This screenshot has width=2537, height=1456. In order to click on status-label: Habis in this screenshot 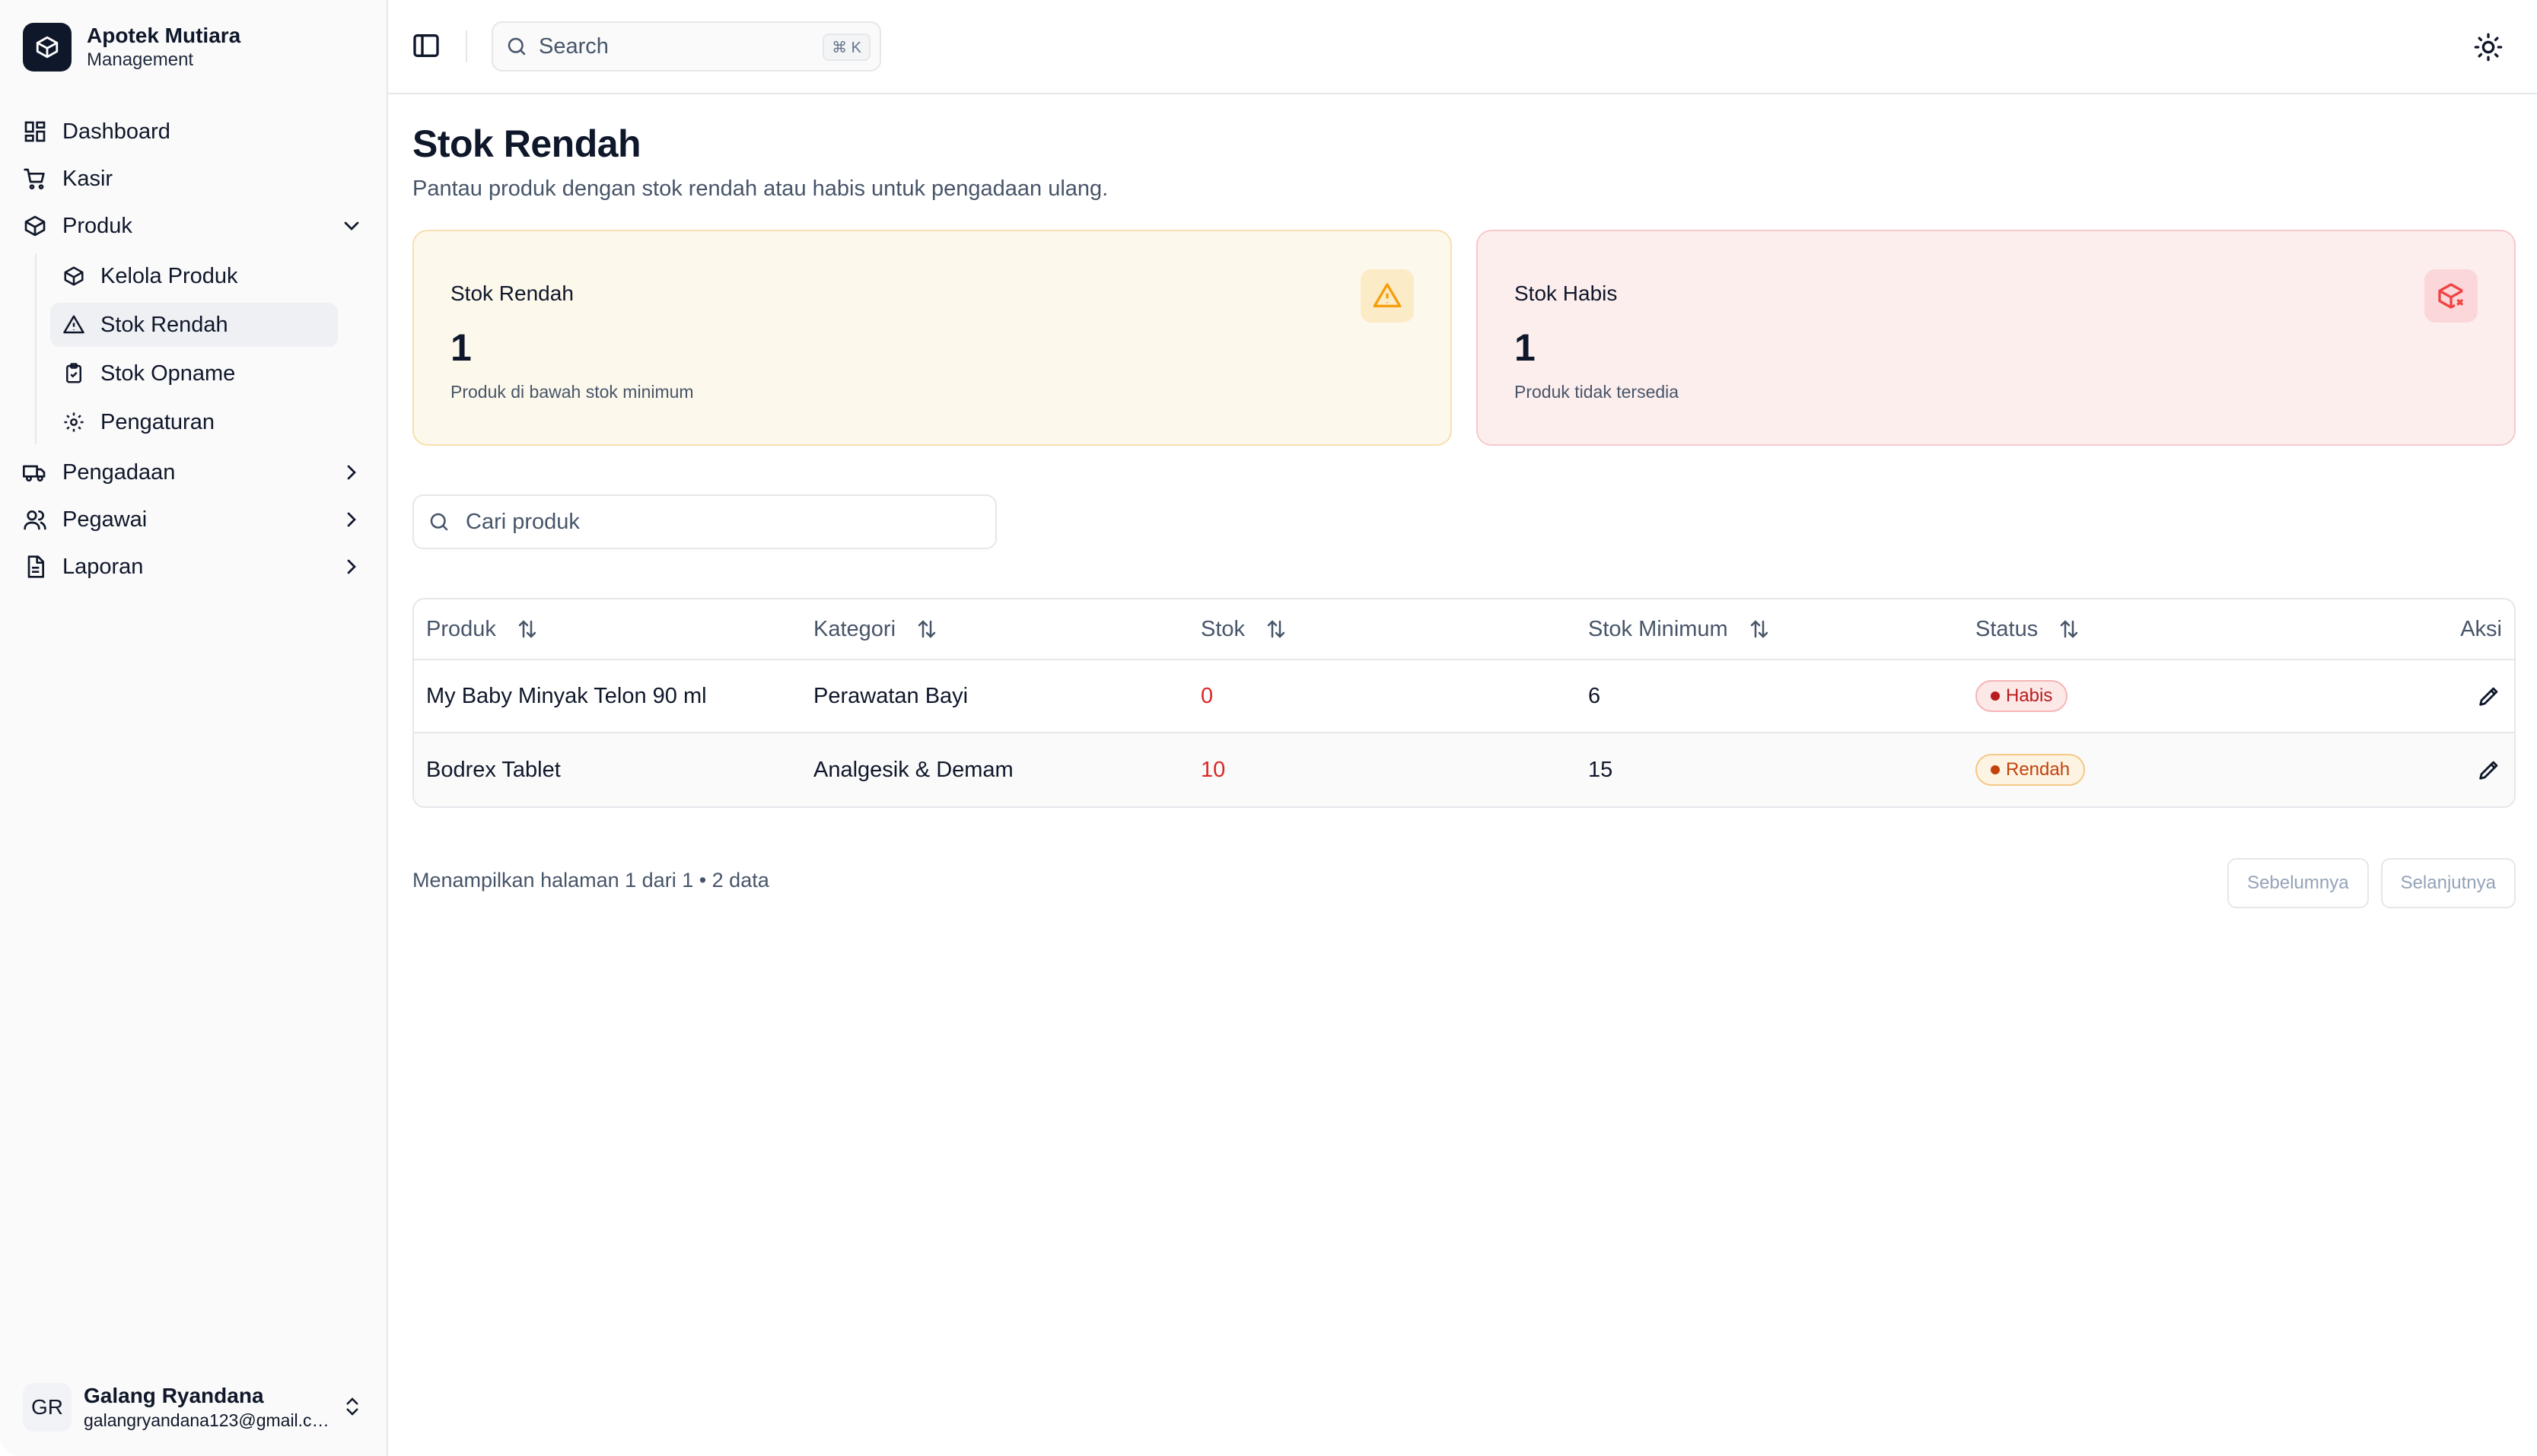, I will do `click(2029, 695)`.